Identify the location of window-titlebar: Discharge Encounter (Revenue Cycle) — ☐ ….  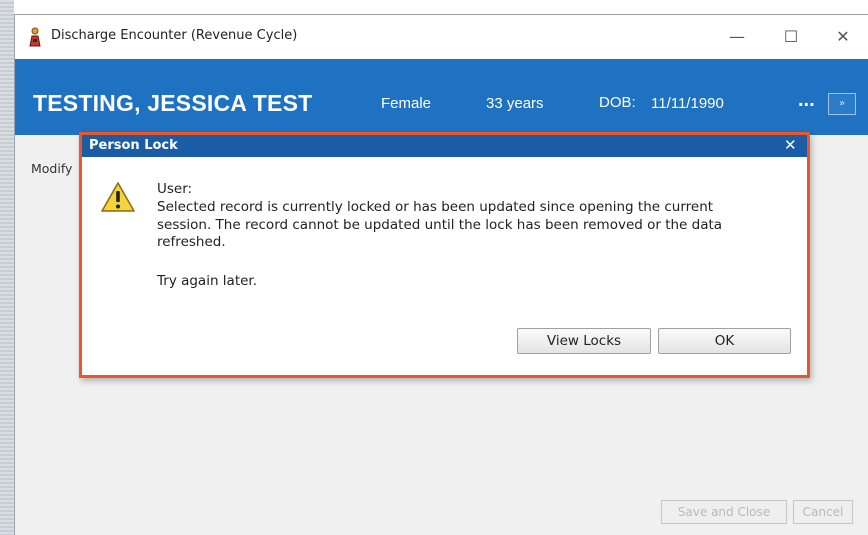
(441, 37).